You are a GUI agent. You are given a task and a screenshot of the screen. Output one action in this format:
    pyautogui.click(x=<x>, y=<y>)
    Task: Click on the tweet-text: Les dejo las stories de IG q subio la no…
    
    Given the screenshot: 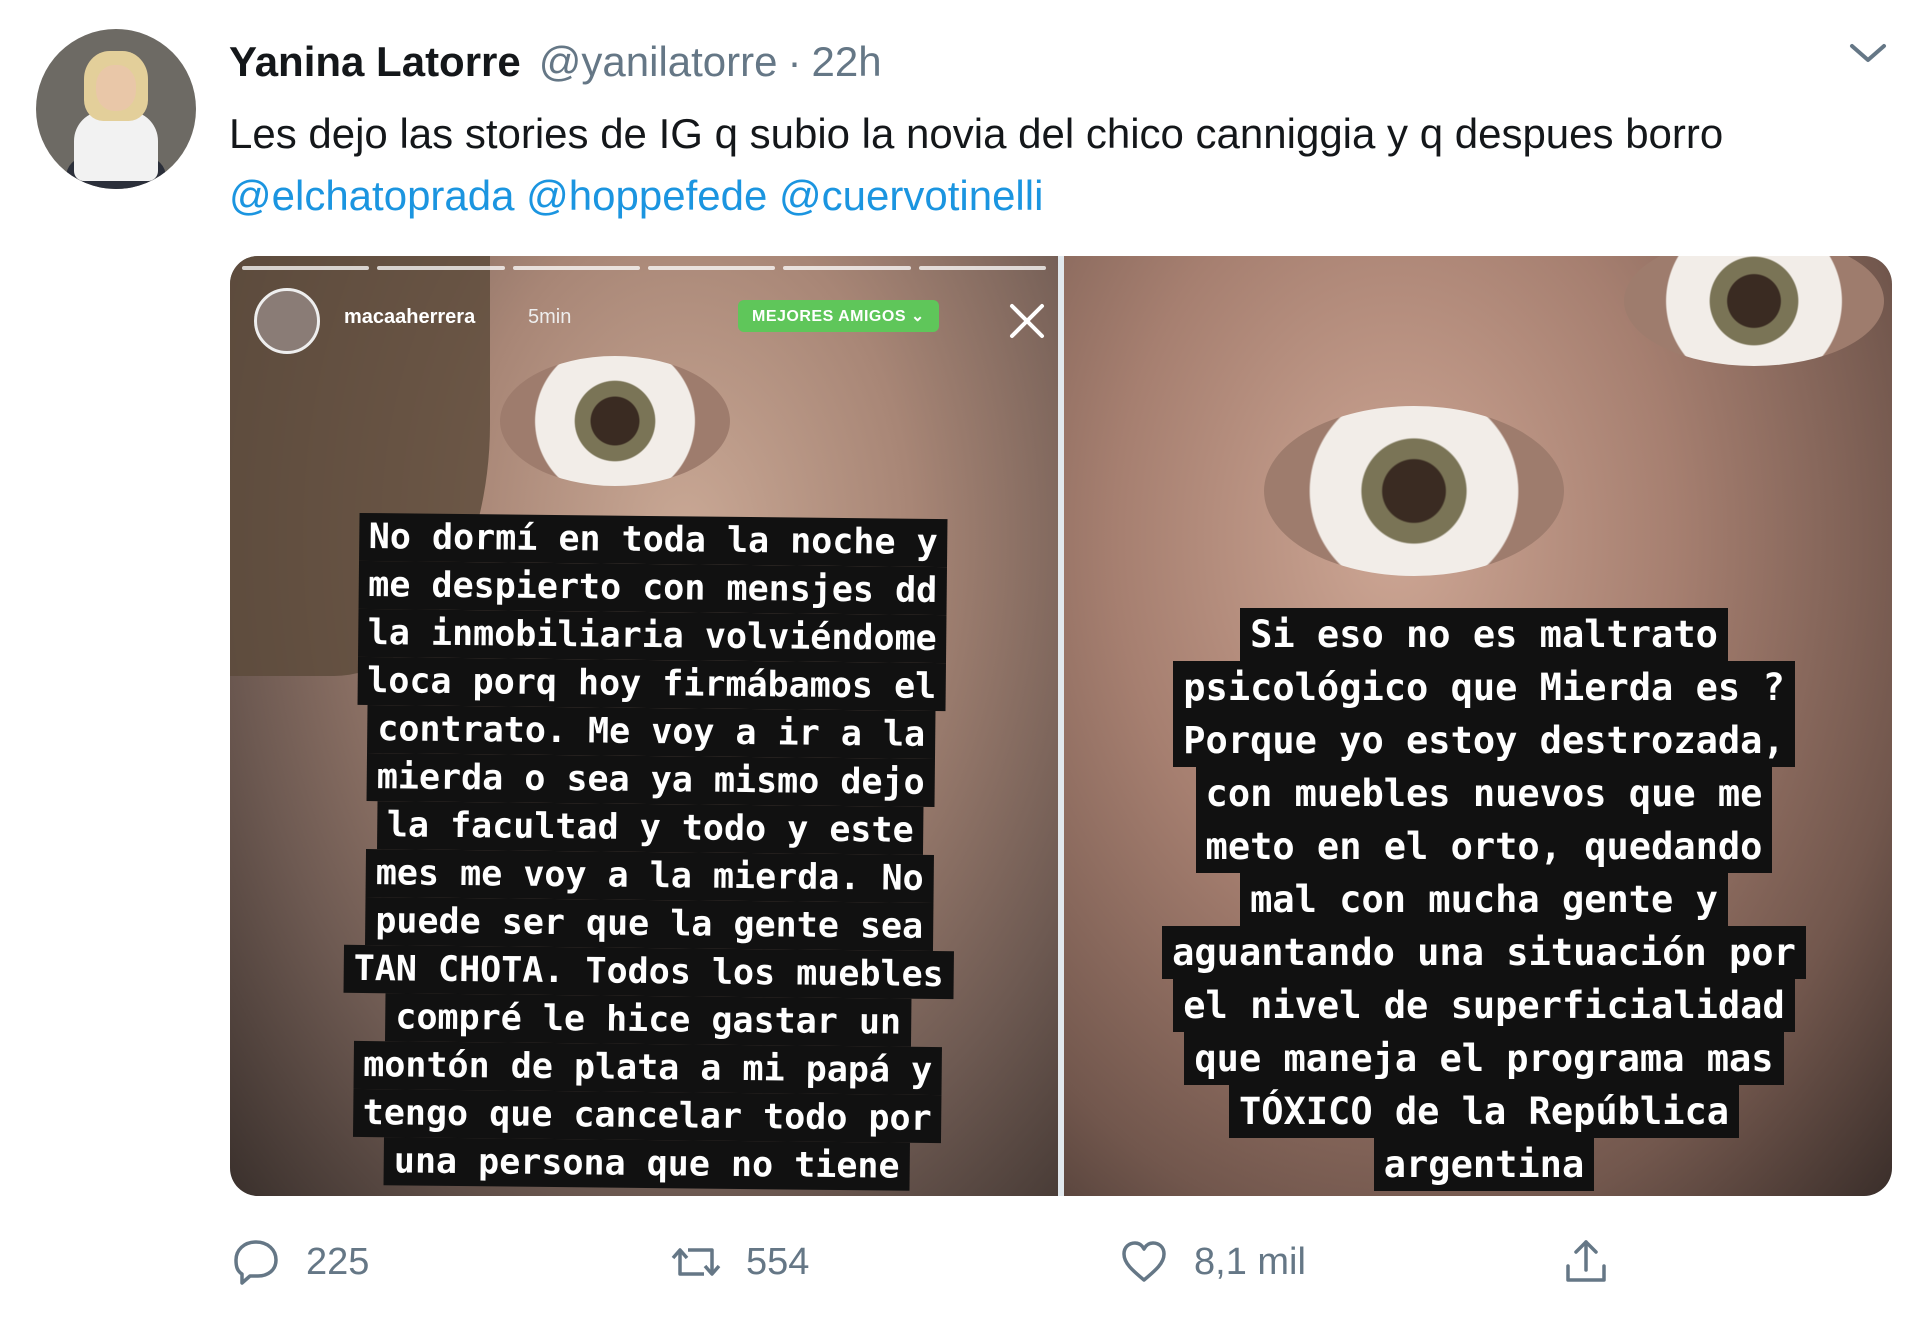 What is the action you would take?
    pyautogui.click(x=1049, y=165)
    